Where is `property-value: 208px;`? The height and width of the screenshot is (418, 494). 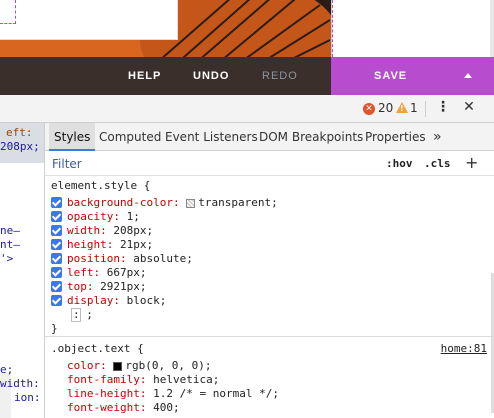
property-value: 208px; is located at coordinates (133, 230).